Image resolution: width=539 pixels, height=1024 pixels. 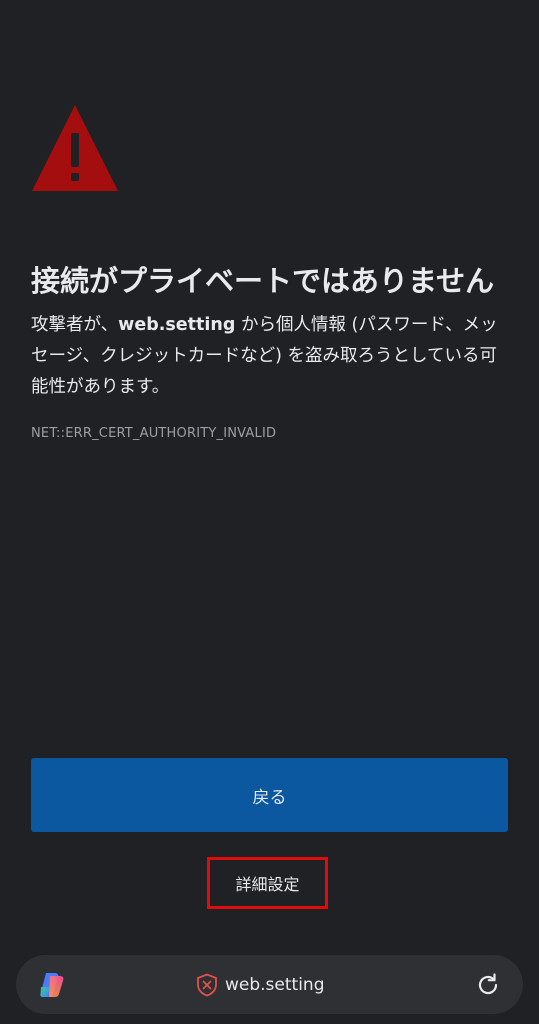 I want to click on error-code: NET::ERR_CERT_AUTHORITY_INVALID, so click(x=154, y=433).